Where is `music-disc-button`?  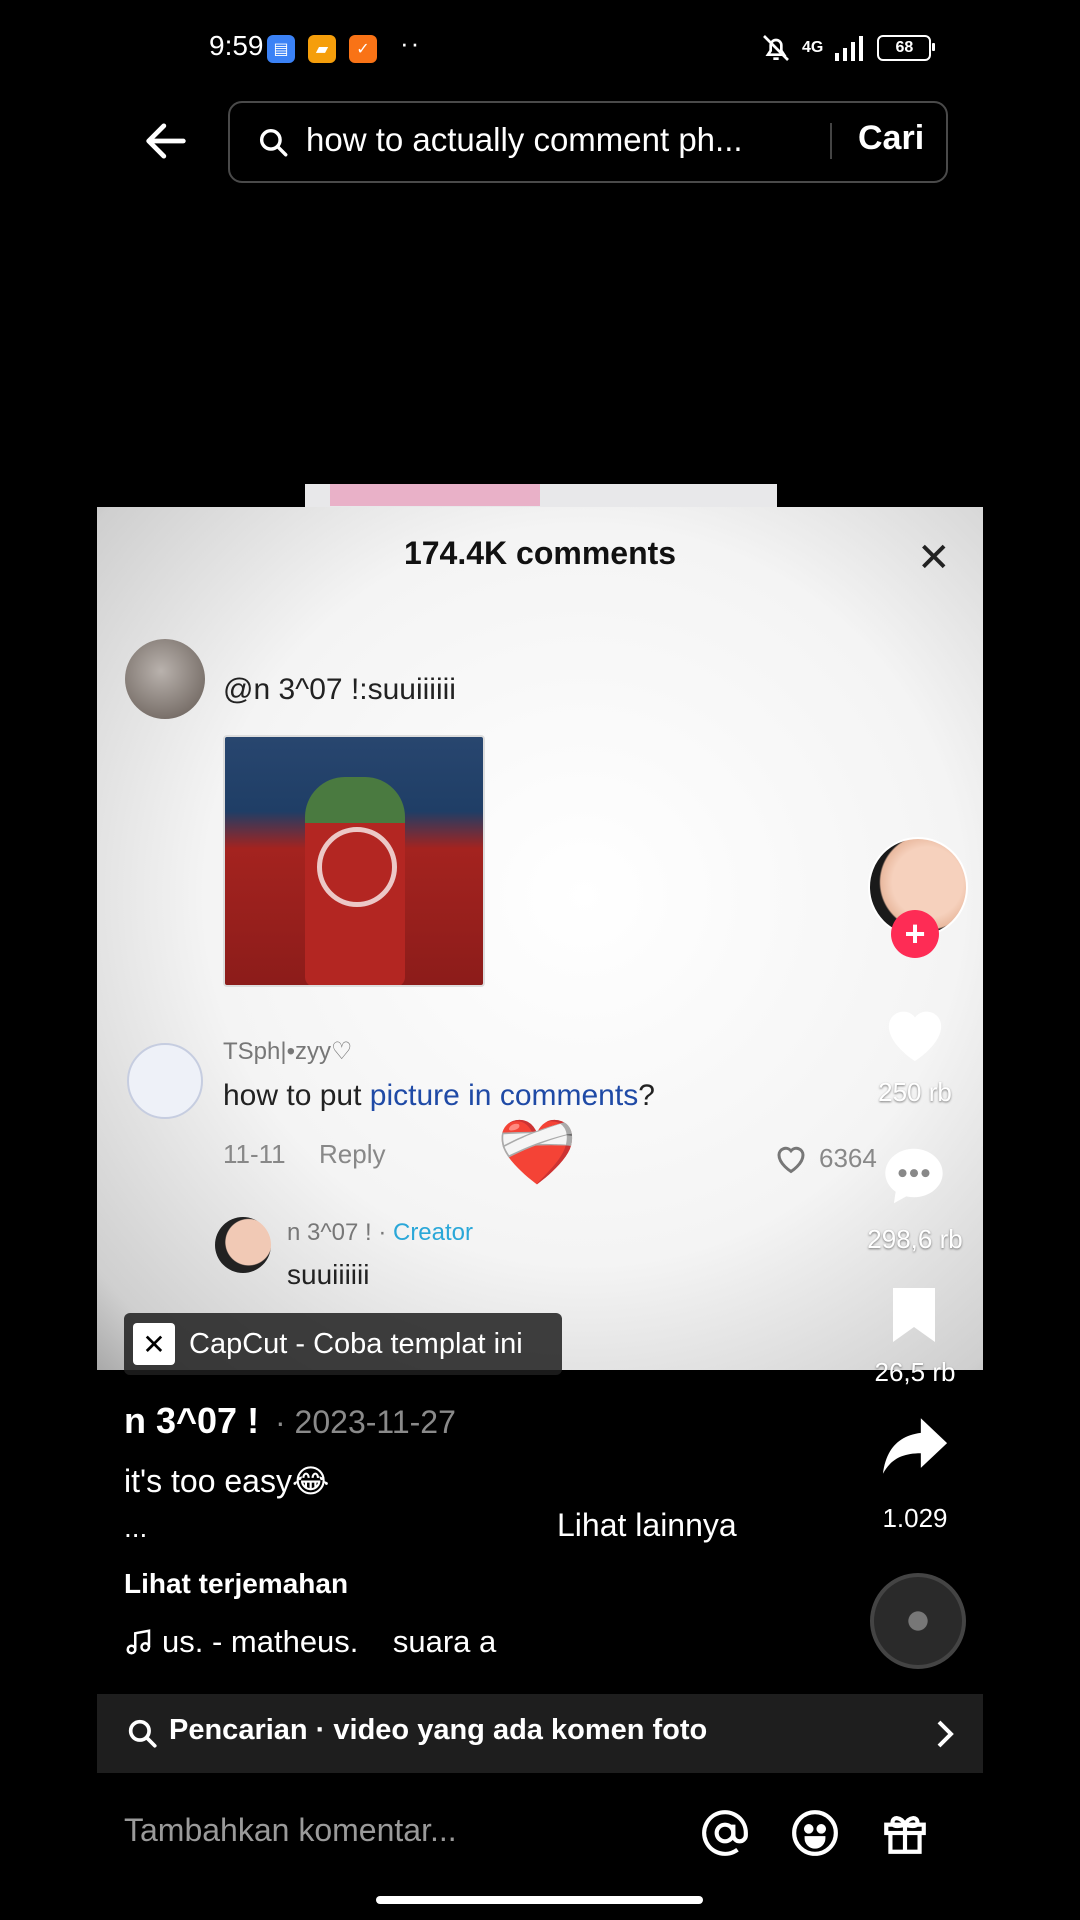
music-disc-button is located at coordinates (918, 1621).